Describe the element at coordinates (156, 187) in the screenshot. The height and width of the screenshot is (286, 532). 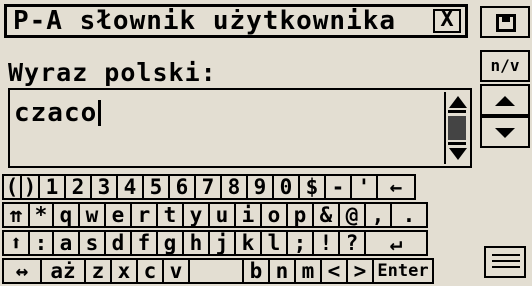
I see `key: 5` at that location.